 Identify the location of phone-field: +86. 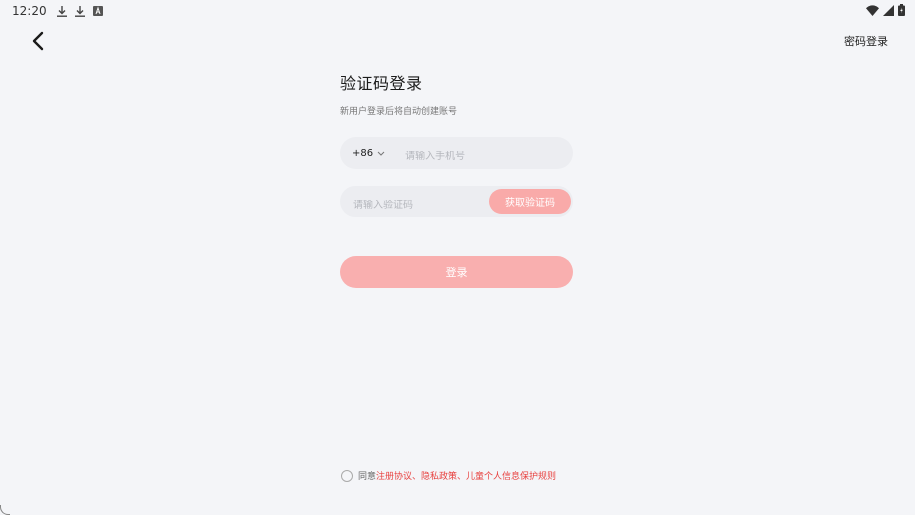
(456, 153).